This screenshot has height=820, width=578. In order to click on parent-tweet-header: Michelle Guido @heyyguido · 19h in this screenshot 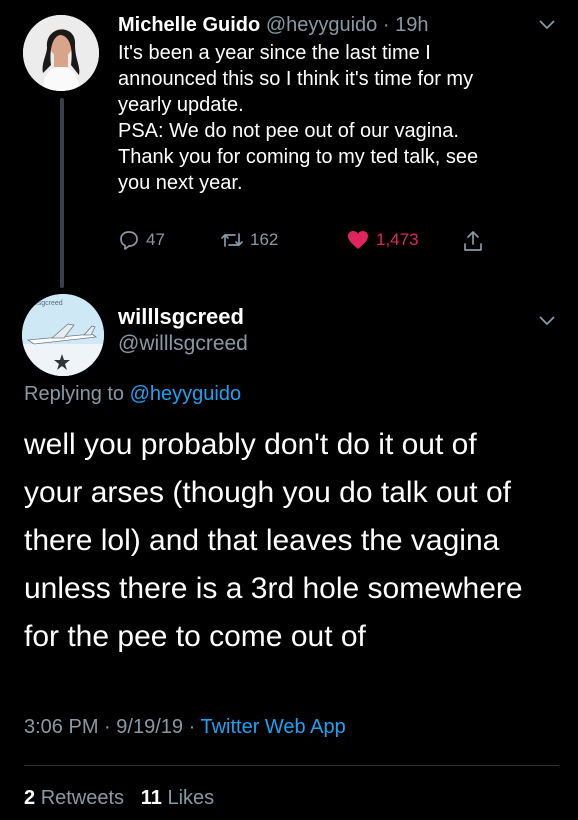, I will do `click(273, 25)`.